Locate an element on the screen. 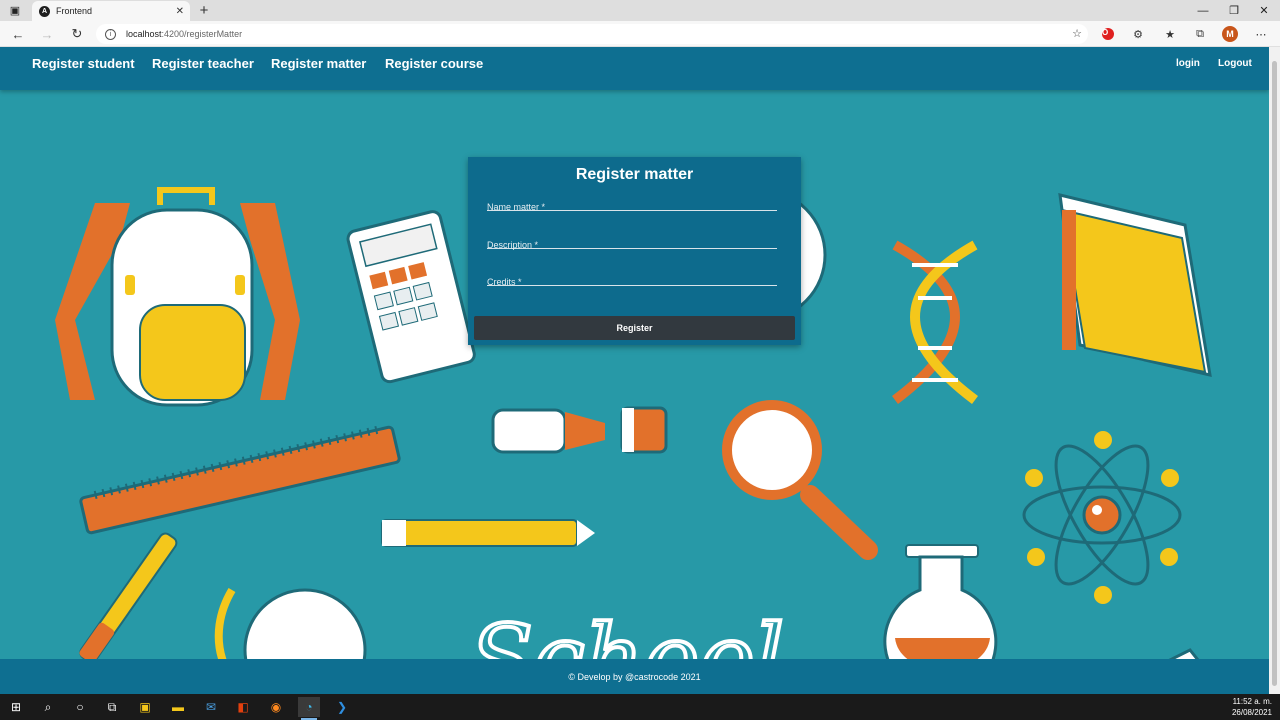  description-label: Description * is located at coordinates (513, 245).